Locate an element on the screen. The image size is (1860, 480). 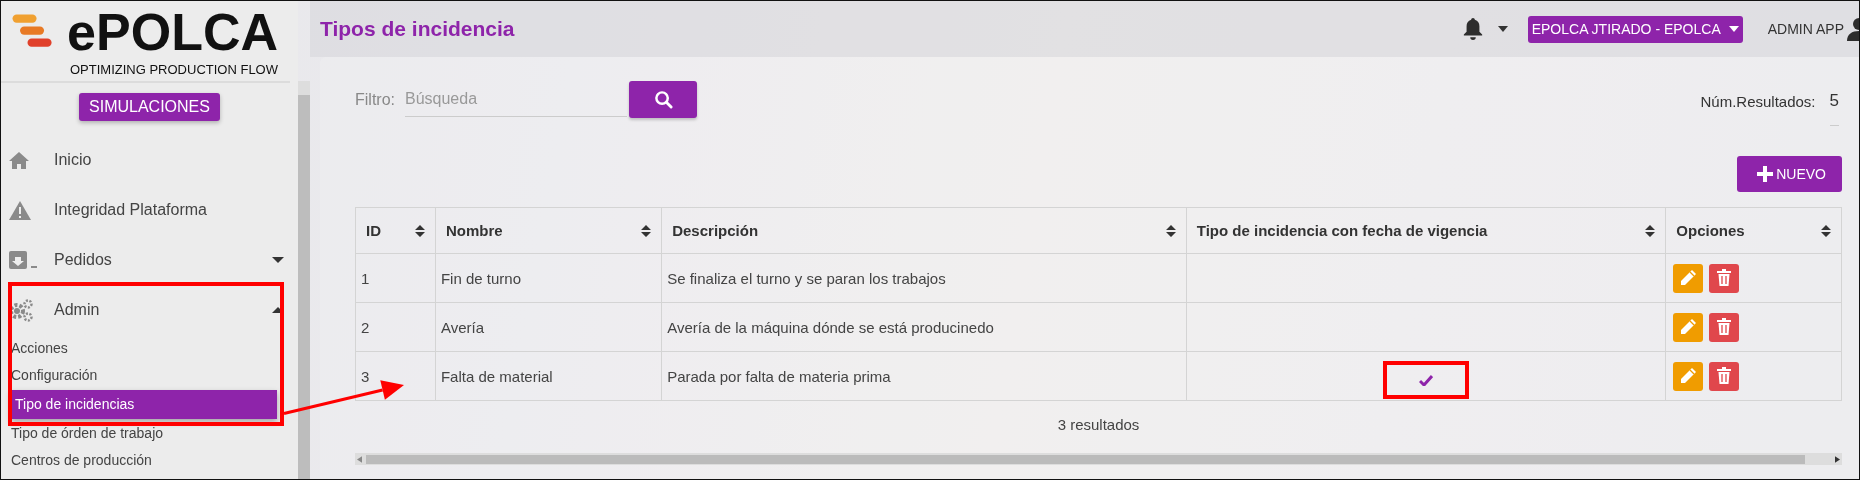
column-header: Tipo de incidencia con fecha de vigencia is located at coordinates (1426, 230).